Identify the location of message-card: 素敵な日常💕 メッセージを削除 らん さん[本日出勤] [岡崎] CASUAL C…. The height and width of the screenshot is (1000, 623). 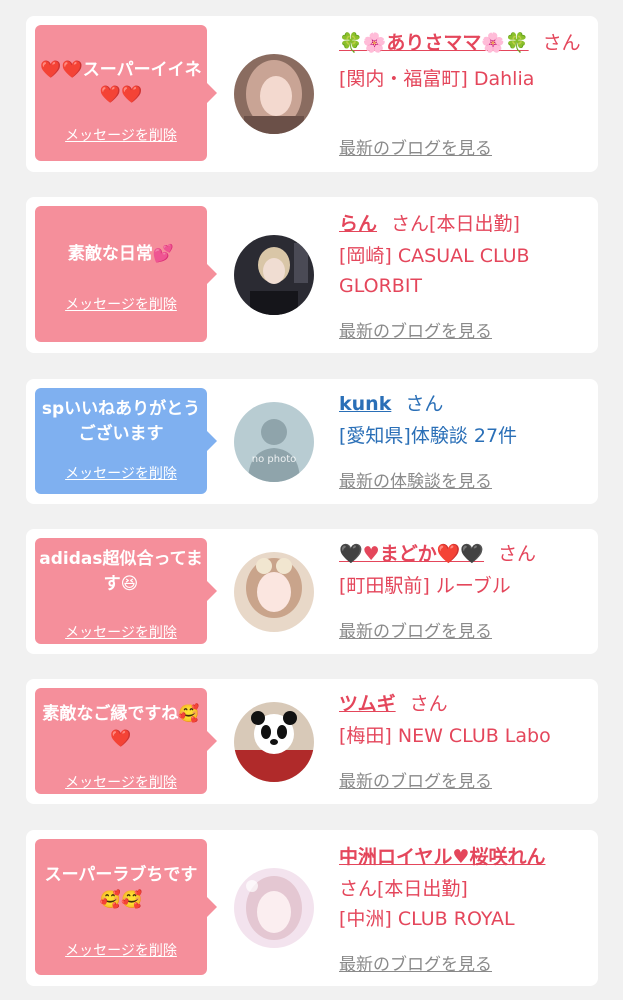
(312, 275).